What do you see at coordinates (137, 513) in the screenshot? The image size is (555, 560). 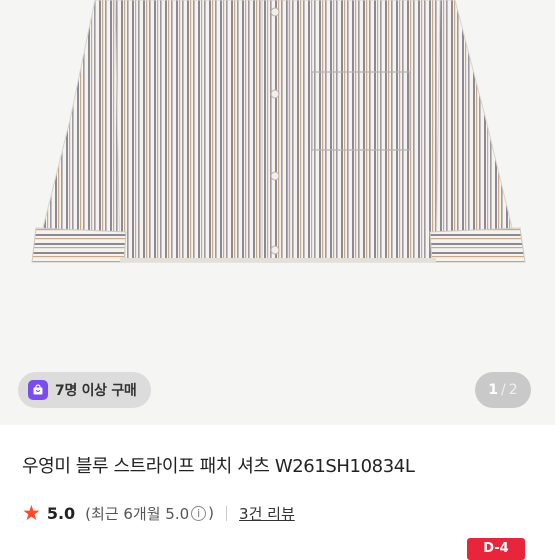 I see `recent-rating-text: (최근 6개월 5.0` at bounding box center [137, 513].